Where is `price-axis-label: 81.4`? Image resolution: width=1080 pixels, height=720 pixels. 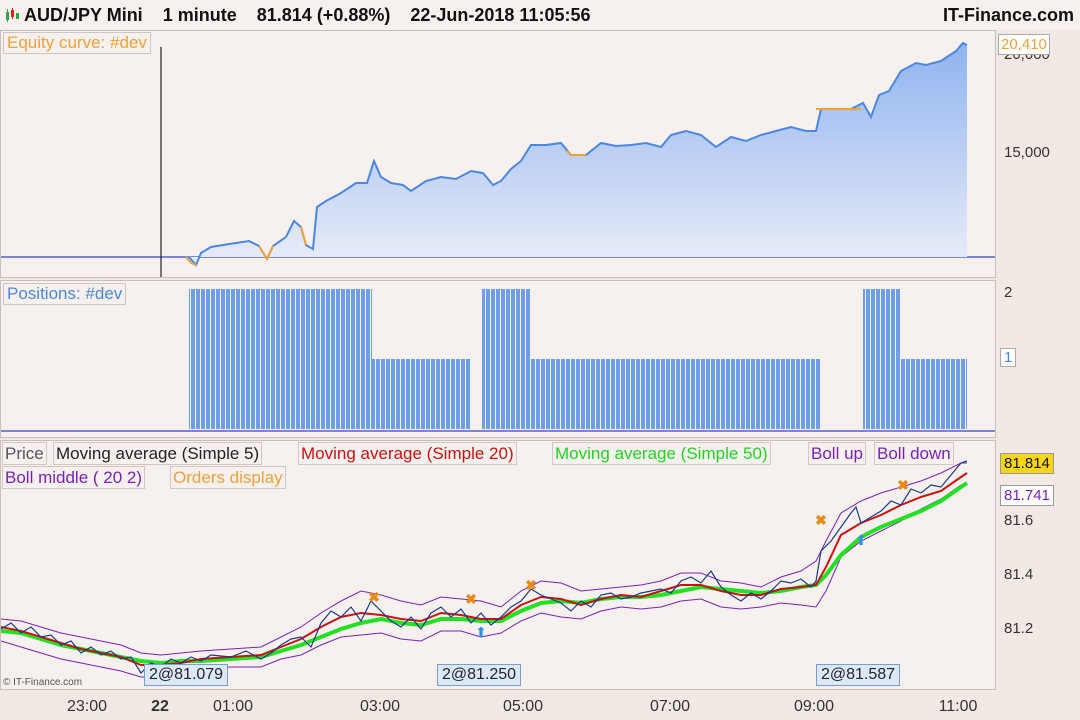 price-axis-label: 81.4 is located at coordinates (1019, 574).